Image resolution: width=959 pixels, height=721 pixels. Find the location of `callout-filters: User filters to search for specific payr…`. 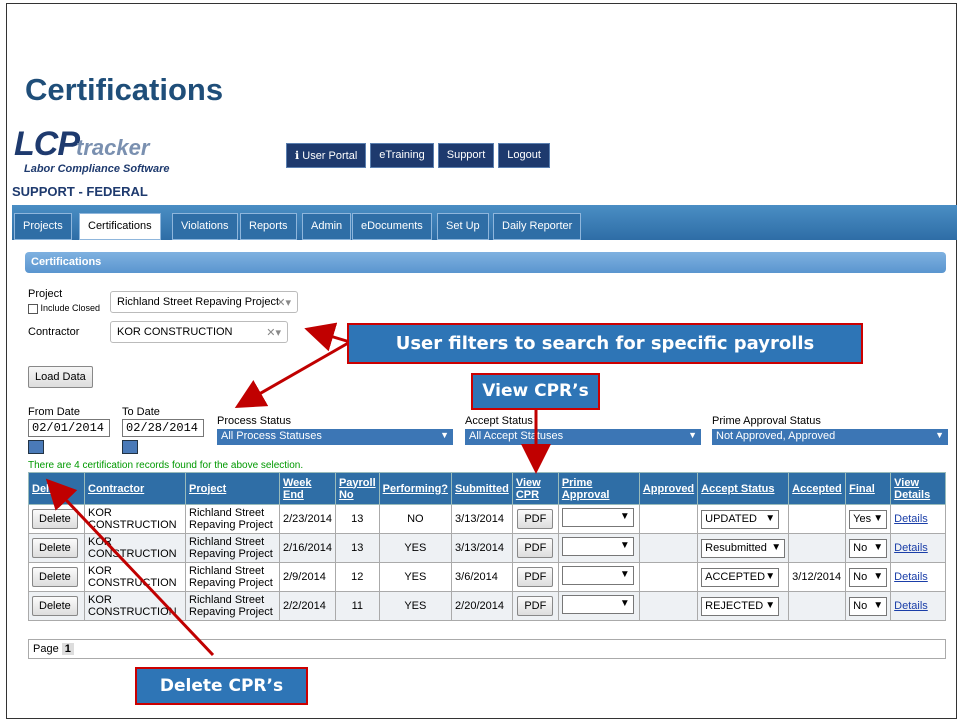

callout-filters: User filters to search for specific payr… is located at coordinates (605, 343).